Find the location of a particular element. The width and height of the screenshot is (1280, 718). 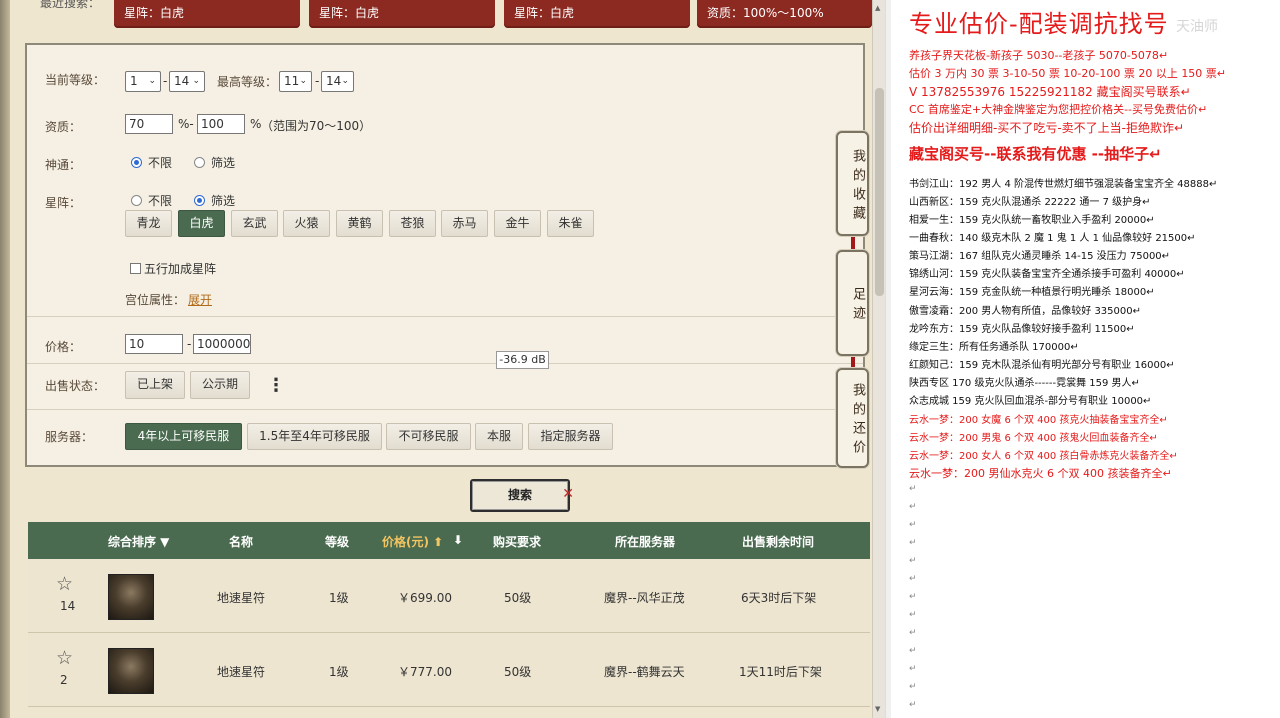

item-requirement: 50级 is located at coordinates (518, 598).